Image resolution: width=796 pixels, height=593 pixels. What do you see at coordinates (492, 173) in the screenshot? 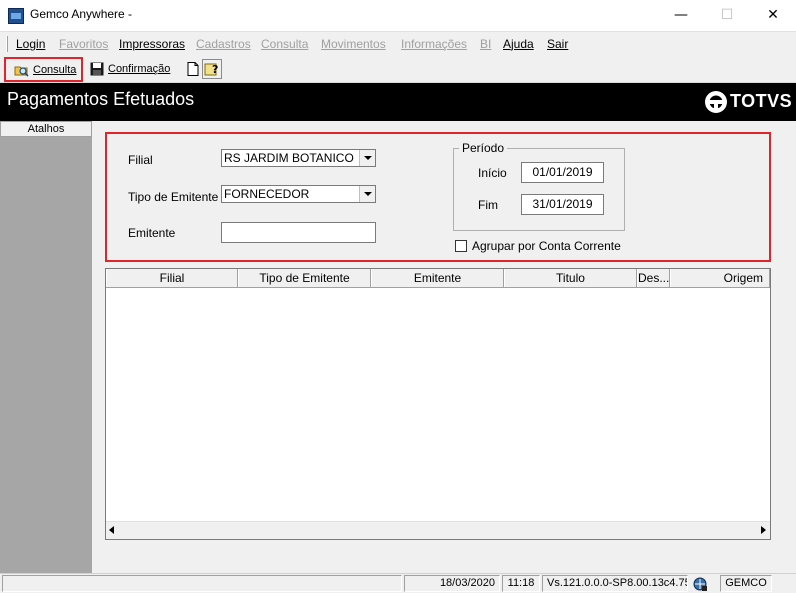
I see `inicio-label: Início` at bounding box center [492, 173].